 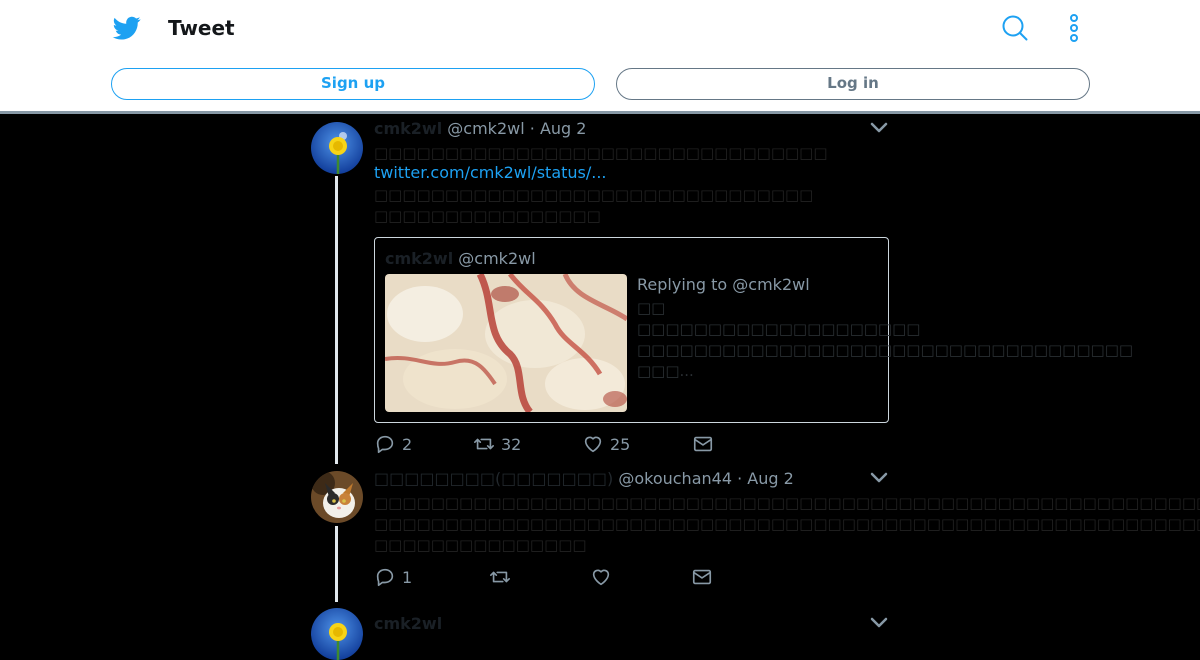 What do you see at coordinates (353, 84) in the screenshot?
I see `sign-up-button: Sign up` at bounding box center [353, 84].